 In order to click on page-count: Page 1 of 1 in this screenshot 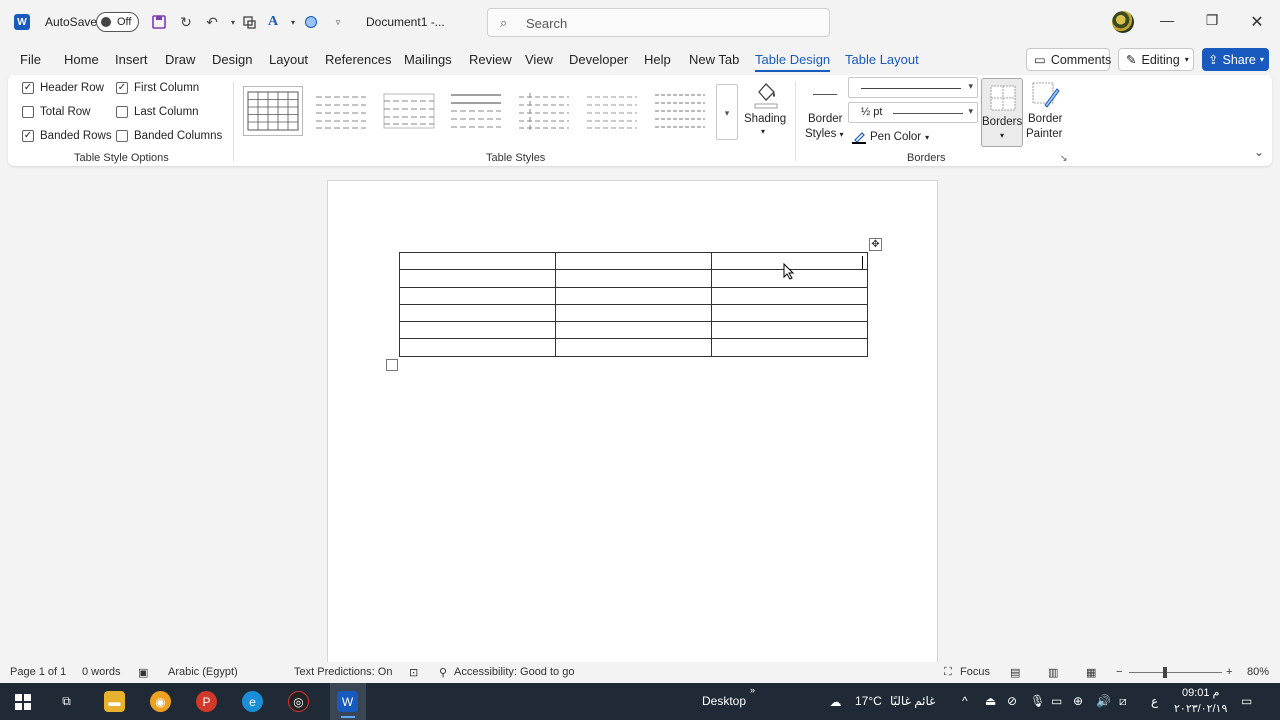, I will do `click(38, 672)`.